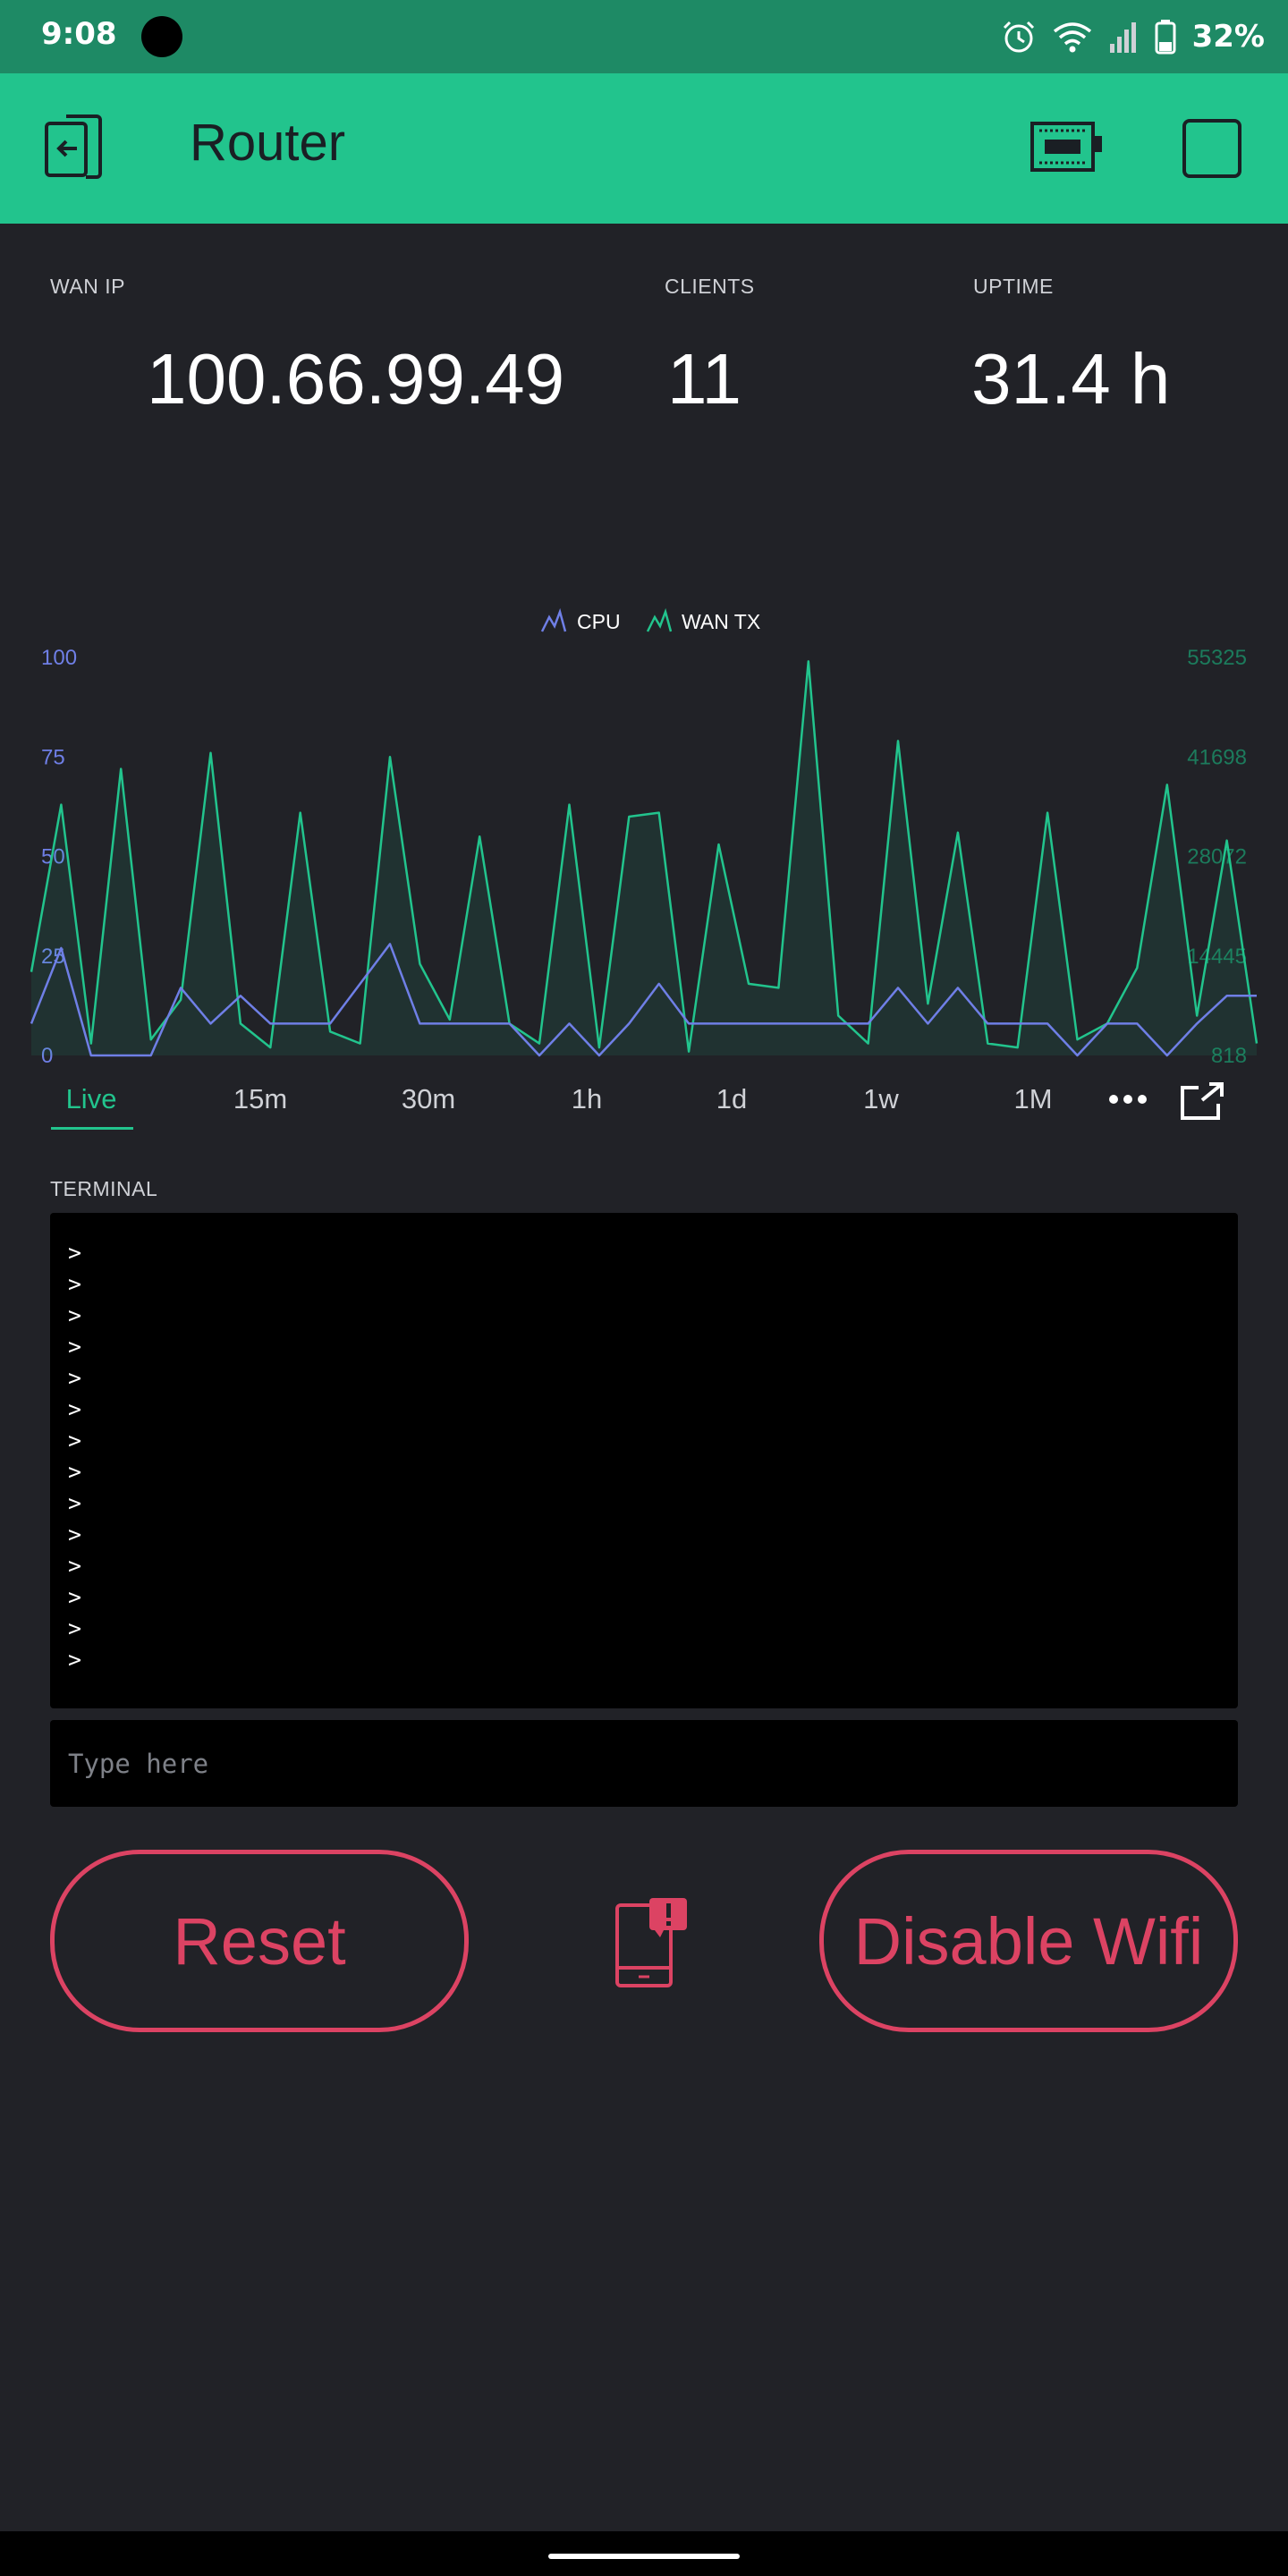 Image resolution: width=1288 pixels, height=2576 pixels. I want to click on exit-icon, so click(73, 146).